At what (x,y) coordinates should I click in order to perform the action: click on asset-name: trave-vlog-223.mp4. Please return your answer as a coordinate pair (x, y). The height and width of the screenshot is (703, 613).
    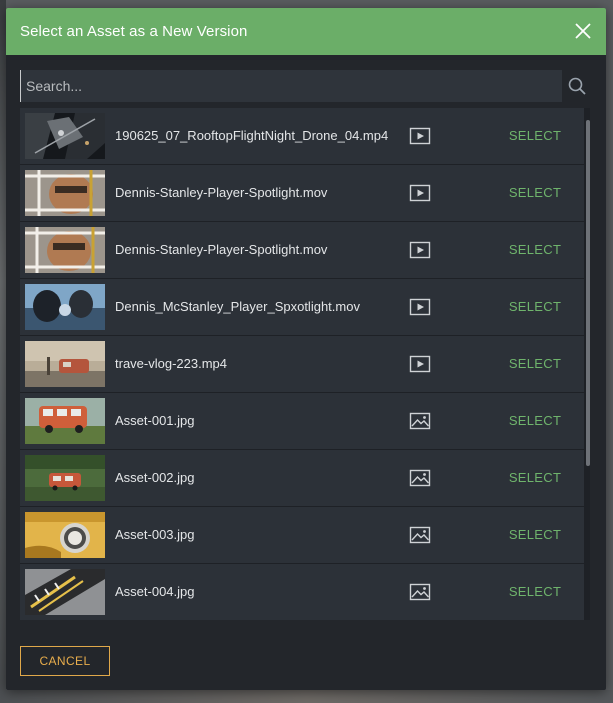
    Looking at the image, I should click on (171, 363).